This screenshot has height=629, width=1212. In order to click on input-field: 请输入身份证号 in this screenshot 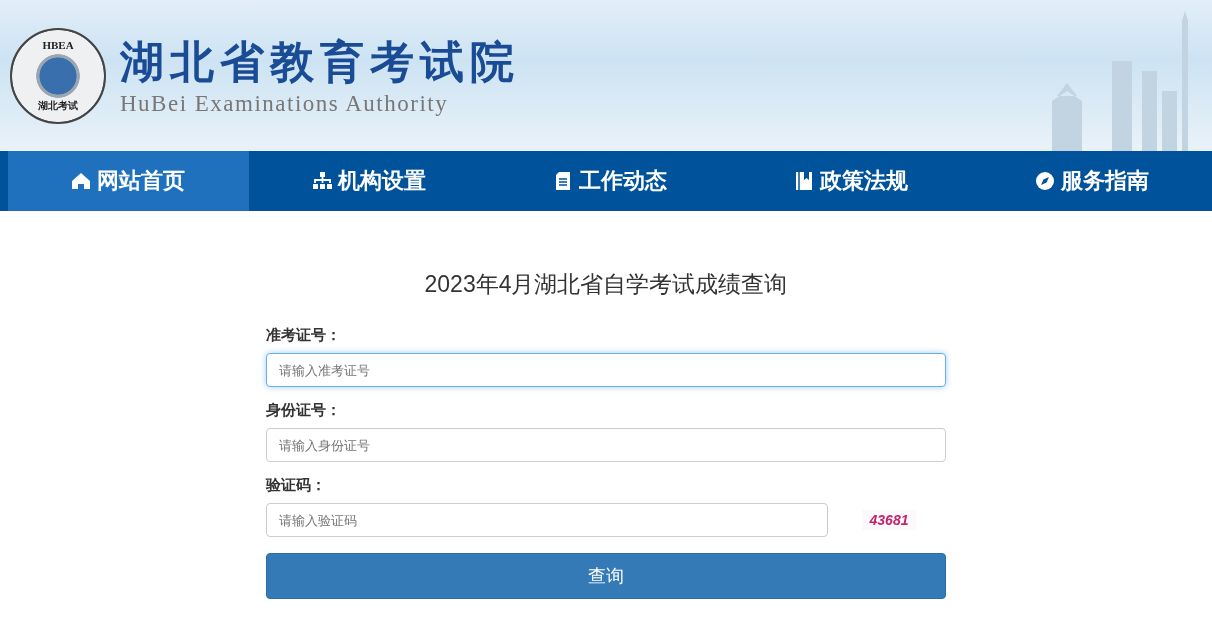, I will do `click(606, 445)`.